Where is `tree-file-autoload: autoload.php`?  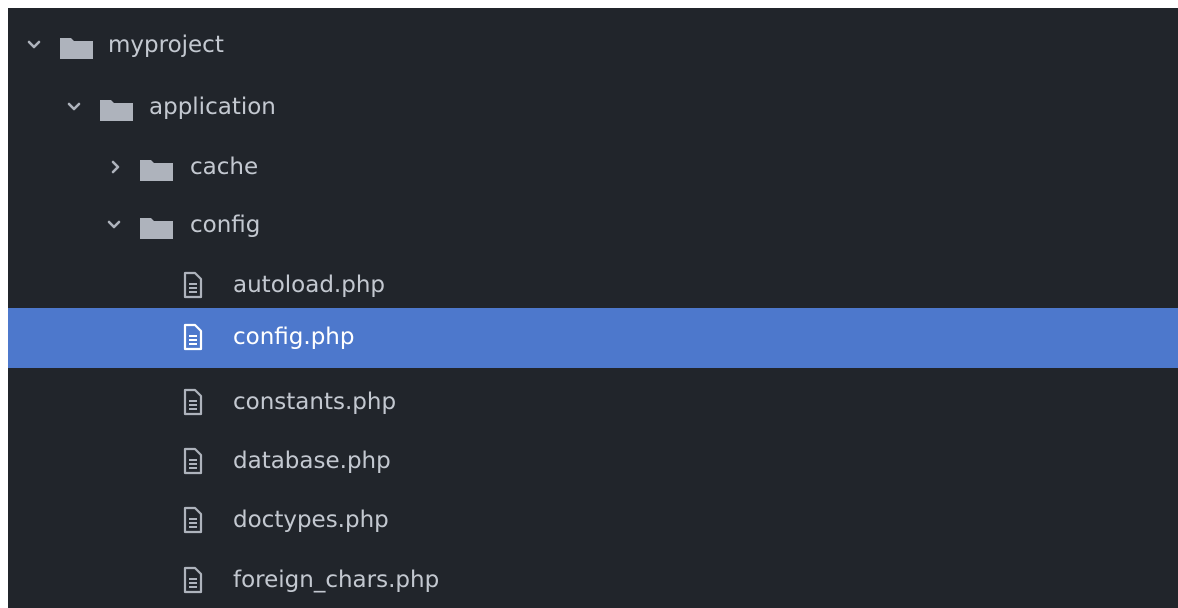 tree-file-autoload: autoload.php is located at coordinates (593, 286).